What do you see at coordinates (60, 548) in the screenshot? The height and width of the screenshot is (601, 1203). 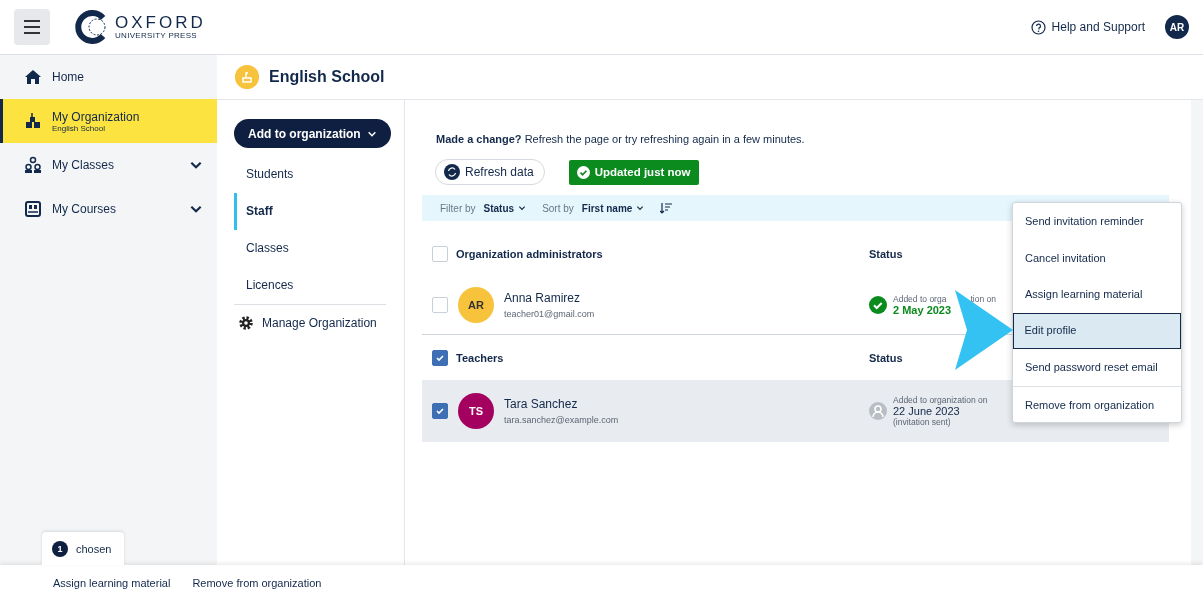 I see `count-badge: 1` at bounding box center [60, 548].